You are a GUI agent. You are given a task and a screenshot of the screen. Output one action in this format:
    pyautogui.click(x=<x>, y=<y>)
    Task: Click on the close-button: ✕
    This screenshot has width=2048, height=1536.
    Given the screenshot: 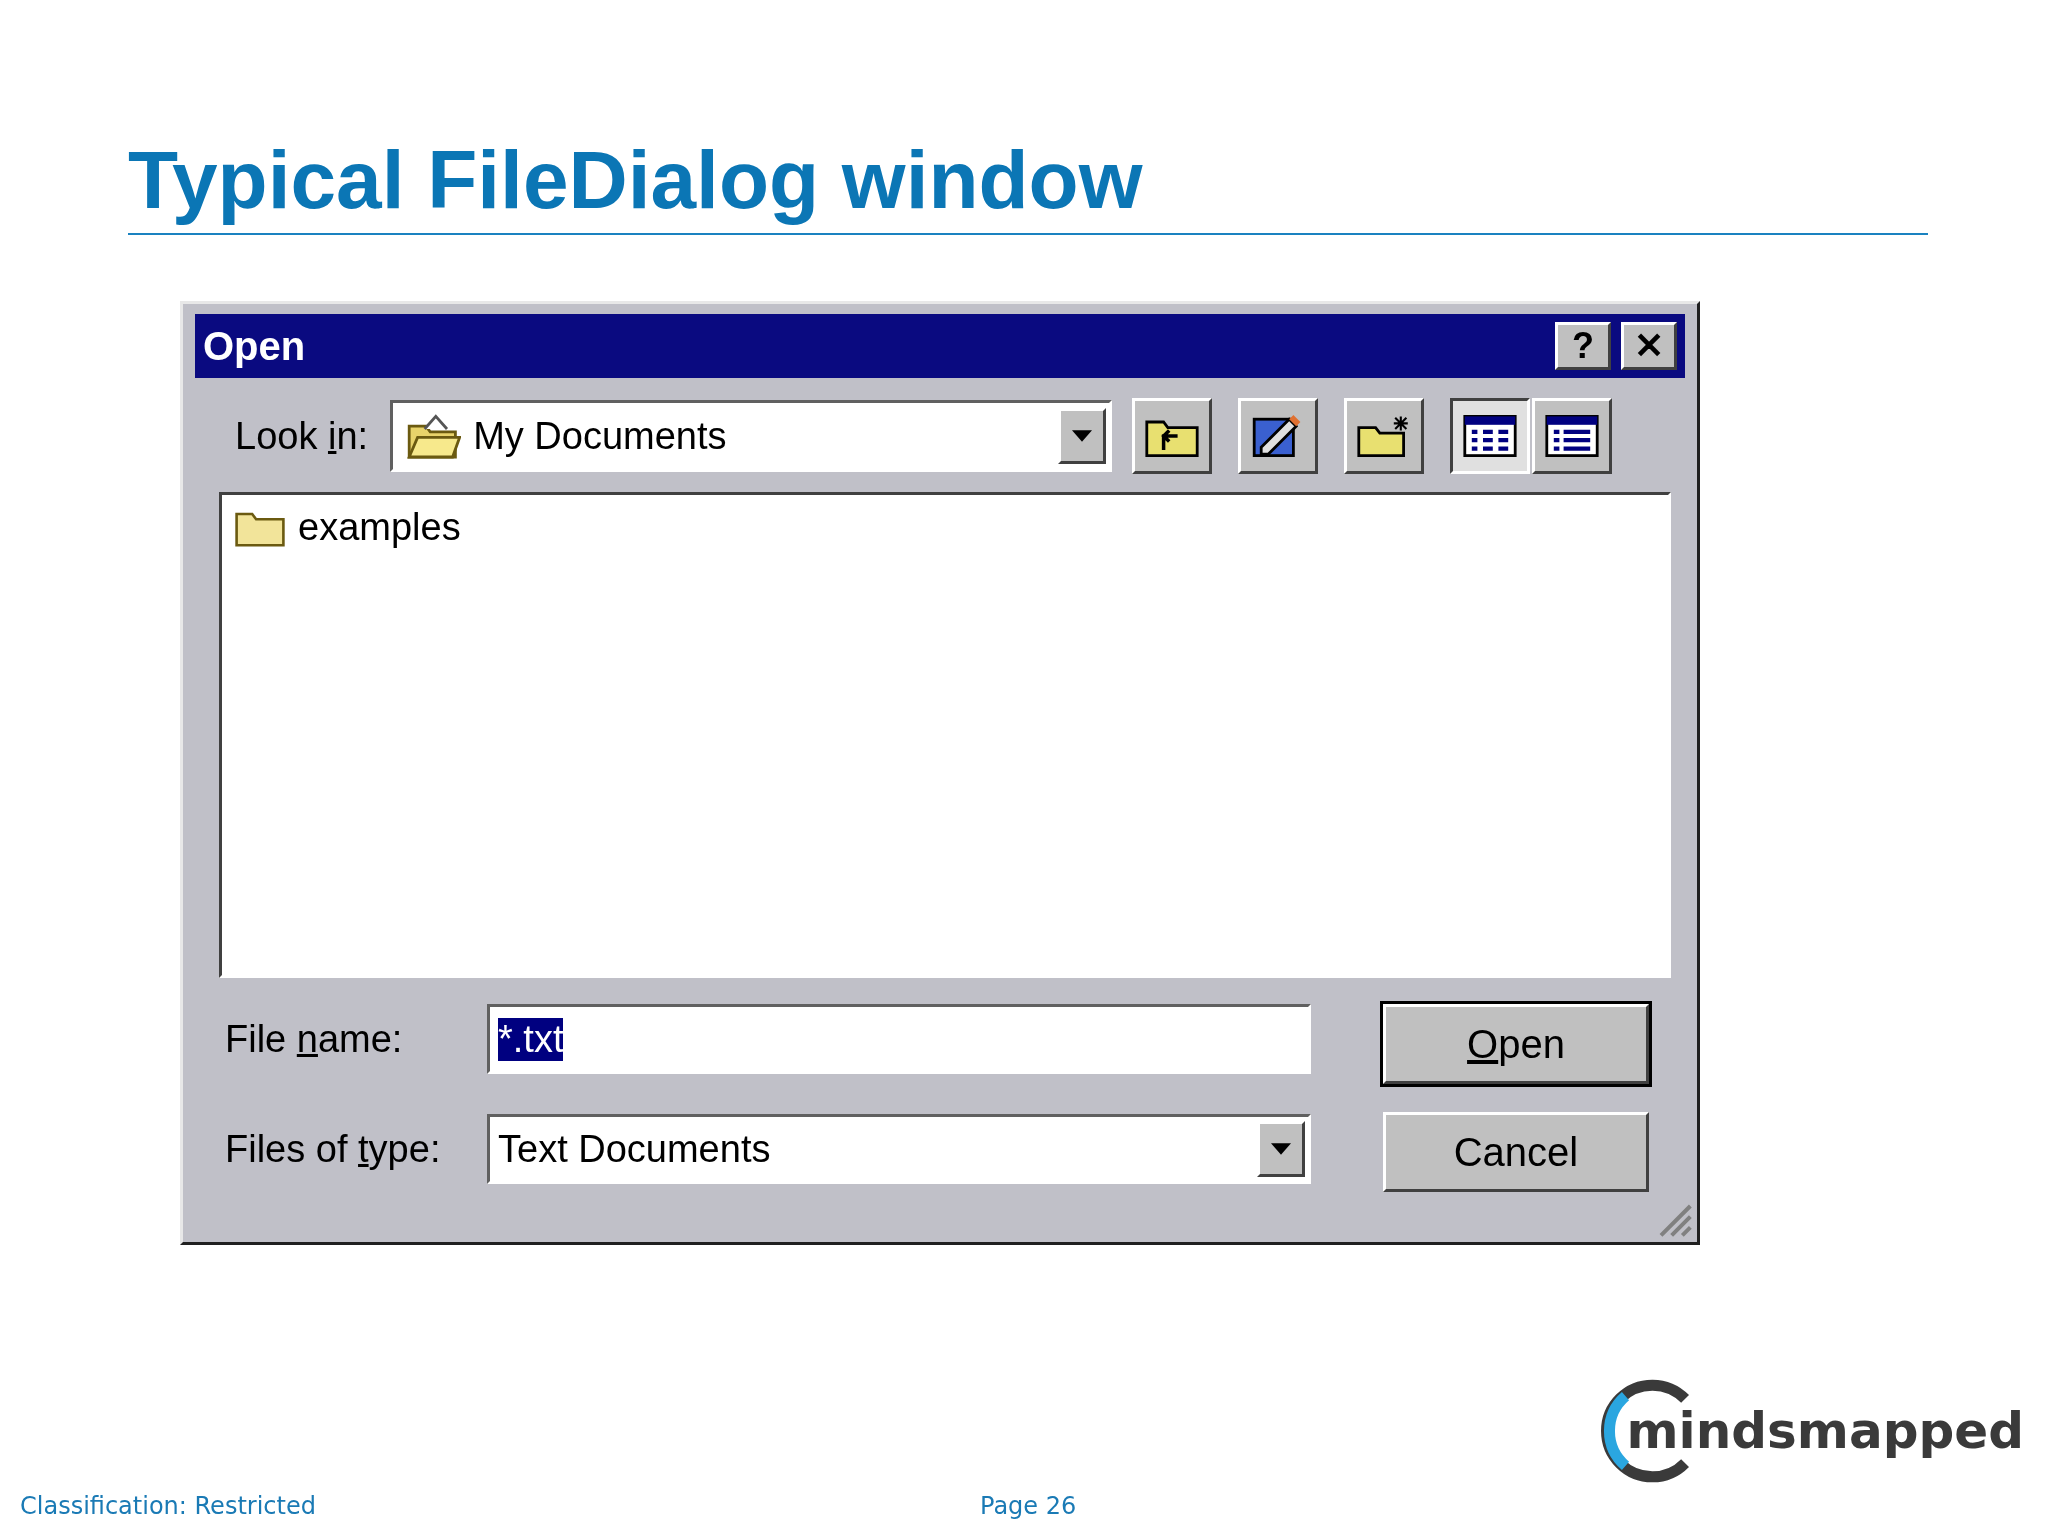 What is the action you would take?
    pyautogui.click(x=1649, y=346)
    